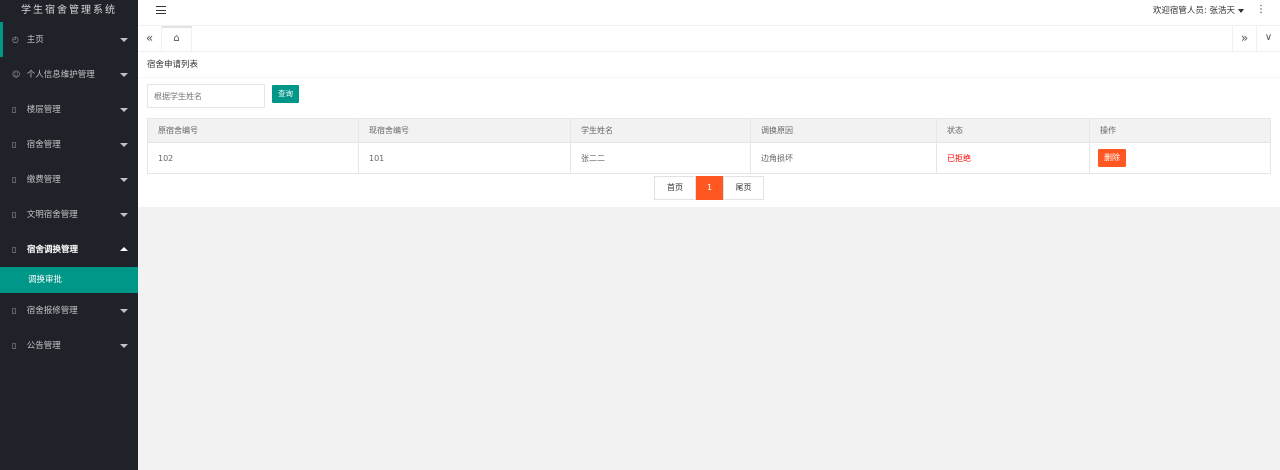 The width and height of the screenshot is (1280, 470). I want to click on sidebar-item-label: 宿舍报修管理, so click(52, 311).